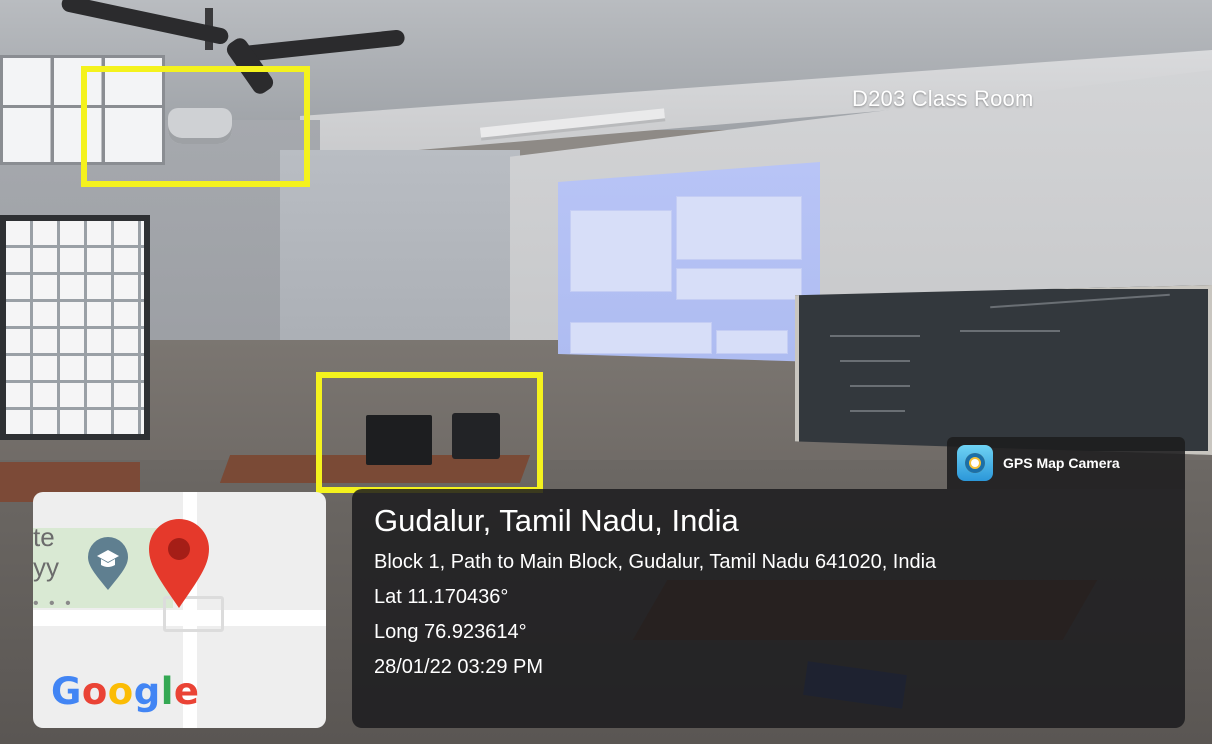  Describe the element at coordinates (108, 563) in the screenshot. I see `education-pin-icon` at that location.